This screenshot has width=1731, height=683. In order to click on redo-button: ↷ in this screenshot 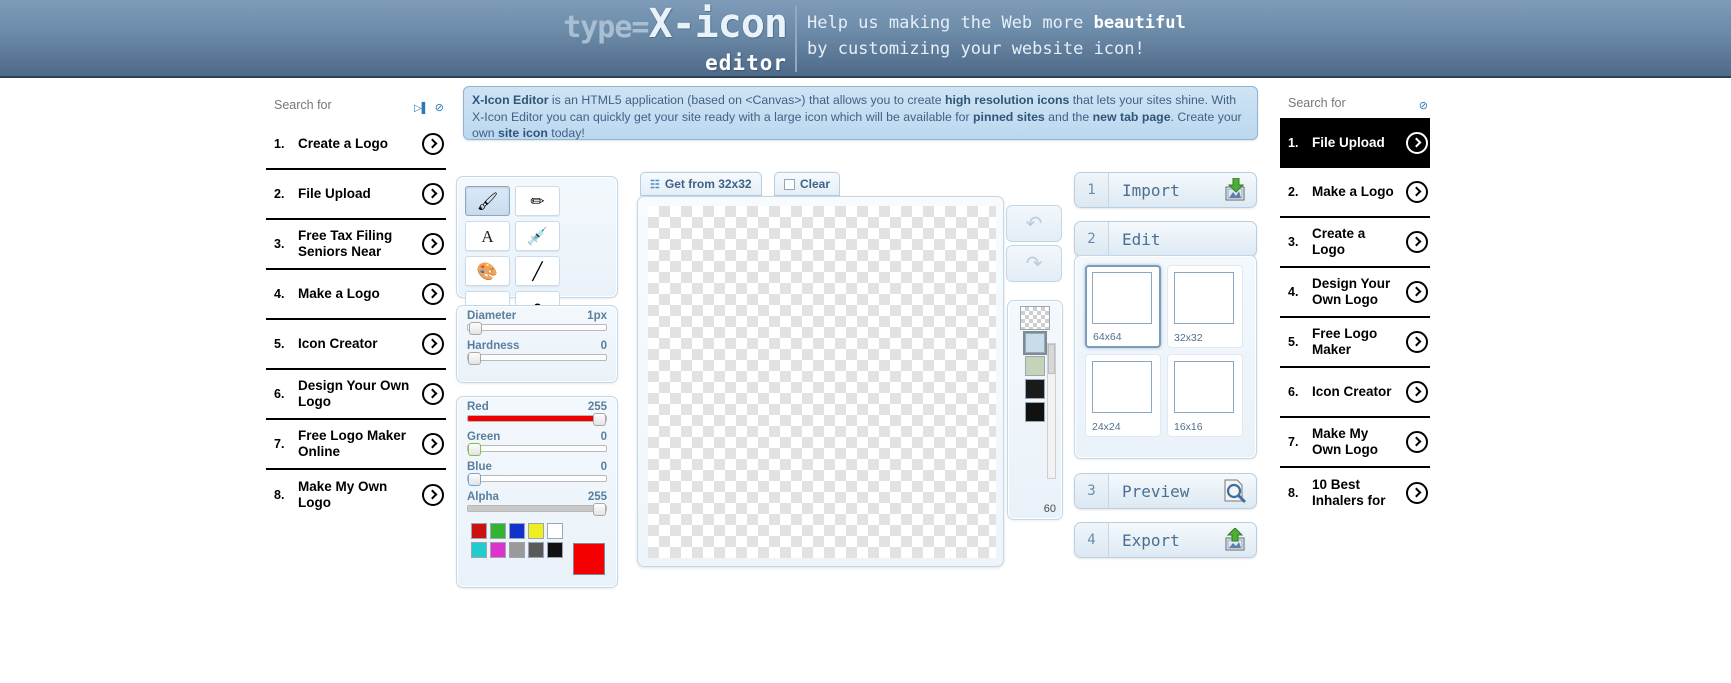, I will do `click(1034, 263)`.